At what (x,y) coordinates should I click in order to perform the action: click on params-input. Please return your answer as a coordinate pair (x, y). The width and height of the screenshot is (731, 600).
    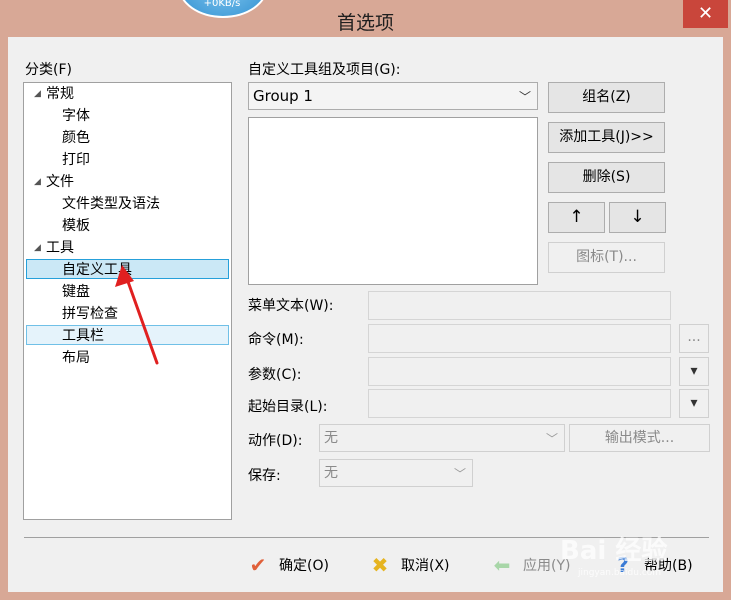
    Looking at the image, I should click on (519, 371).